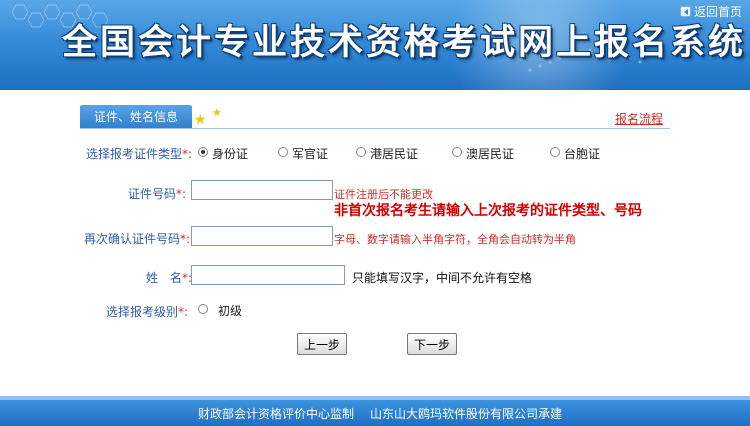 The image size is (750, 426). I want to click on halfwidth-notice: 字母、数字请输入半角字符，全角会自动转为半角, so click(455, 239).